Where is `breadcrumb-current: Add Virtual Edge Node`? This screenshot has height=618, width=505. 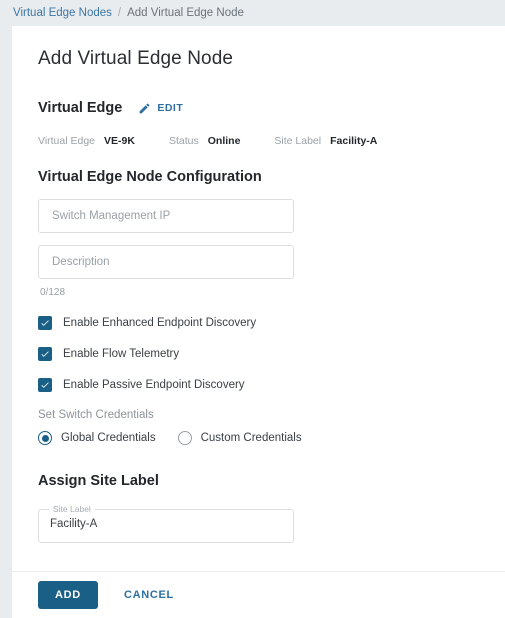 breadcrumb-current: Add Virtual Edge Node is located at coordinates (185, 13).